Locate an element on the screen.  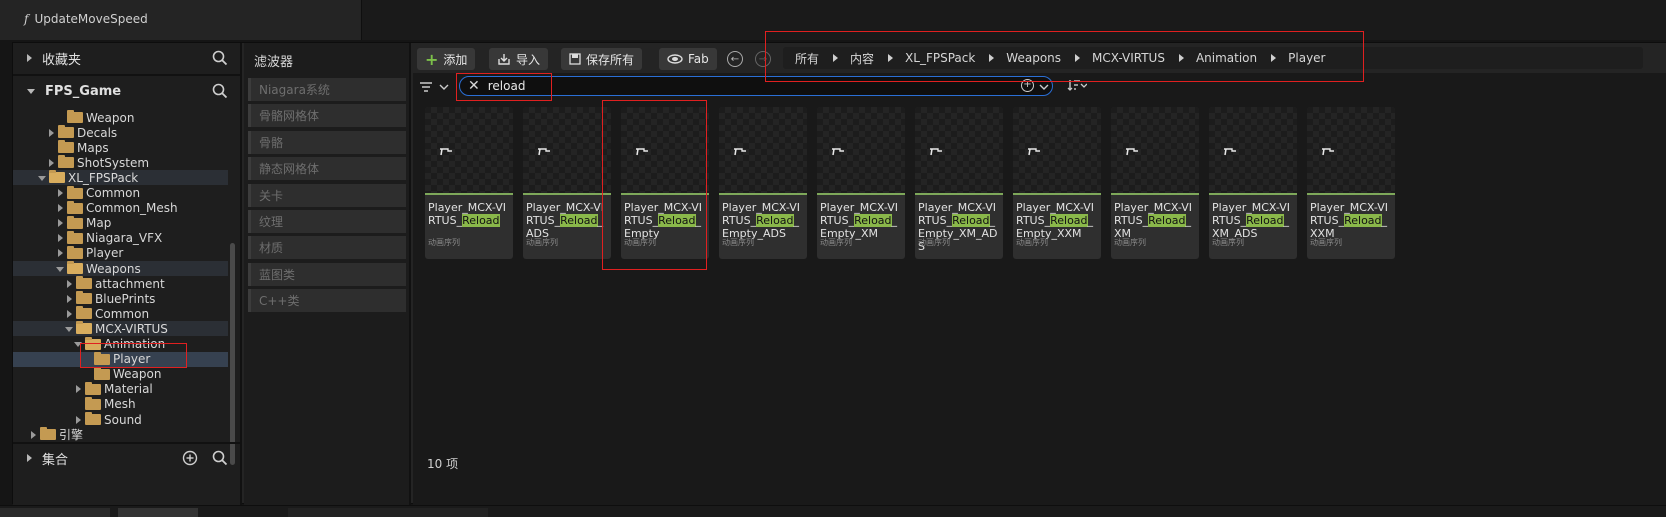
forward-arrow-icon: → is located at coordinates (763, 59).